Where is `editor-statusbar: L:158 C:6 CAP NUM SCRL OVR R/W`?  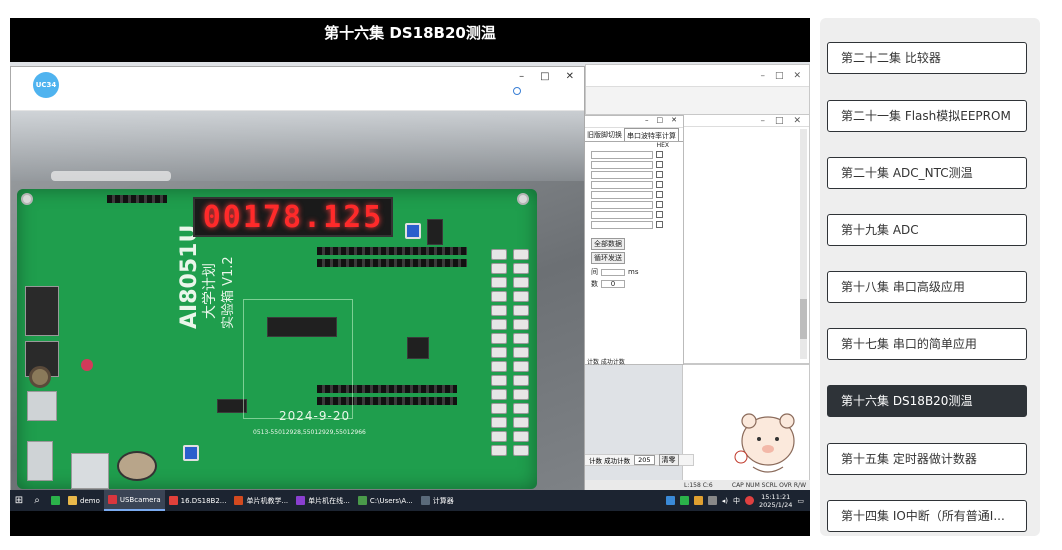
editor-statusbar: L:158 C:6 CAP NUM SCRL OVR R/W is located at coordinates (697, 485).